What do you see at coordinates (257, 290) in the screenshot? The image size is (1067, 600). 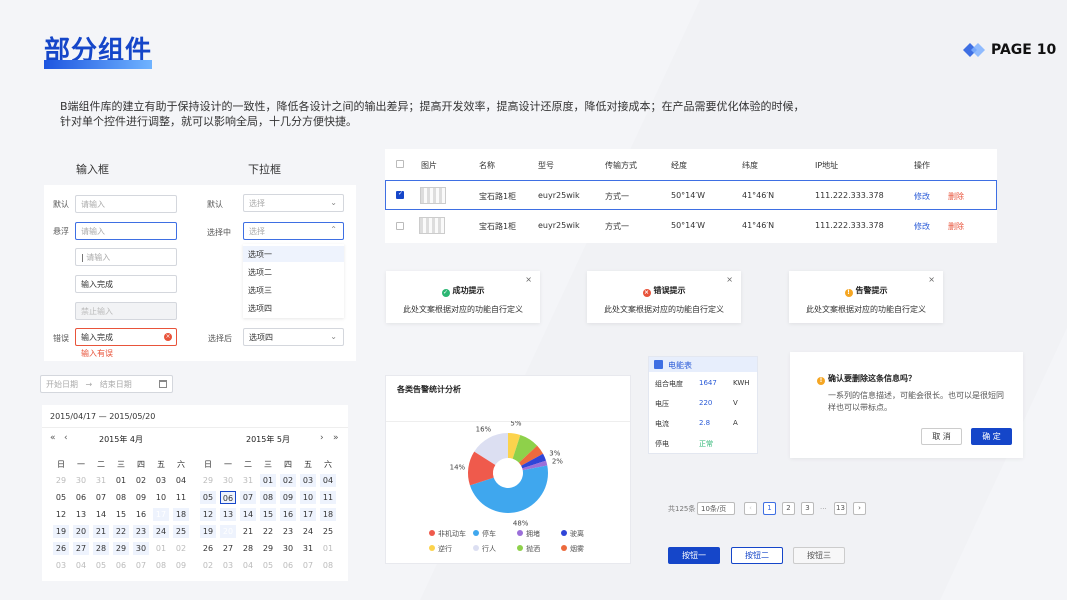 I see `dd-option: 选项三` at bounding box center [257, 290].